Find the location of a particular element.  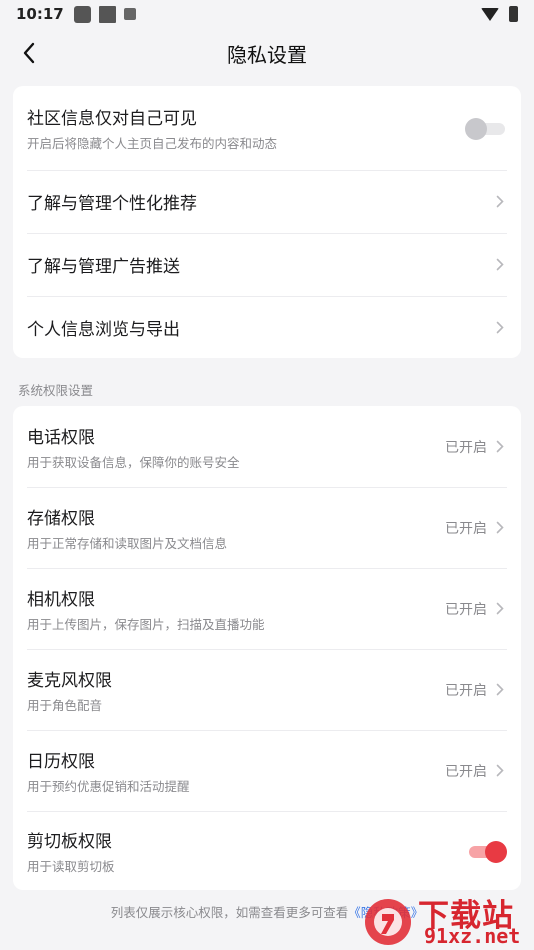

row-subtitle: 用于获取设备信息，保障你的账号安全 is located at coordinates (133, 462).